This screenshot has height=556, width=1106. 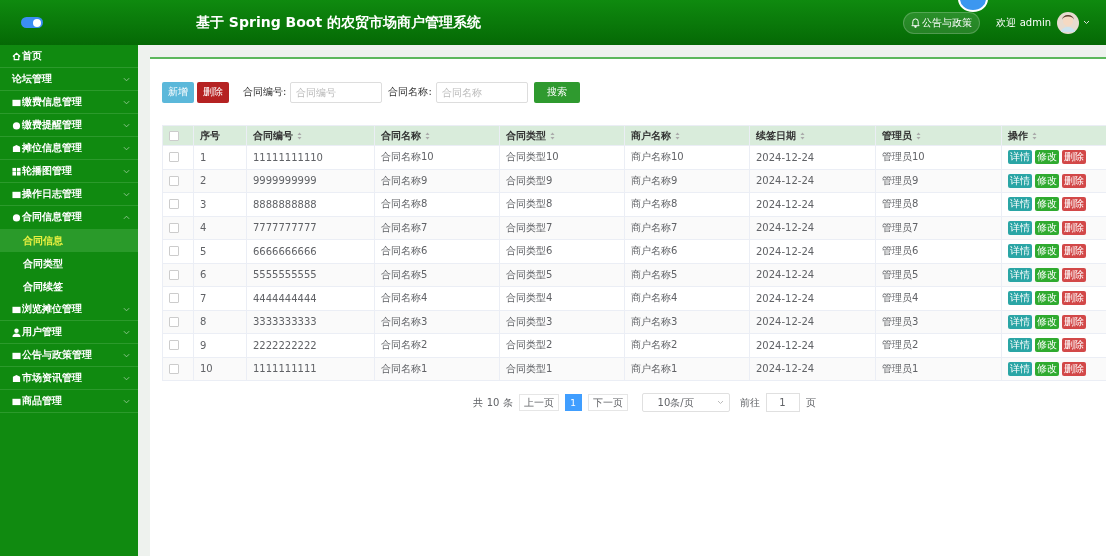 I want to click on table-cell: 商户名称2, so click(x=654, y=345).